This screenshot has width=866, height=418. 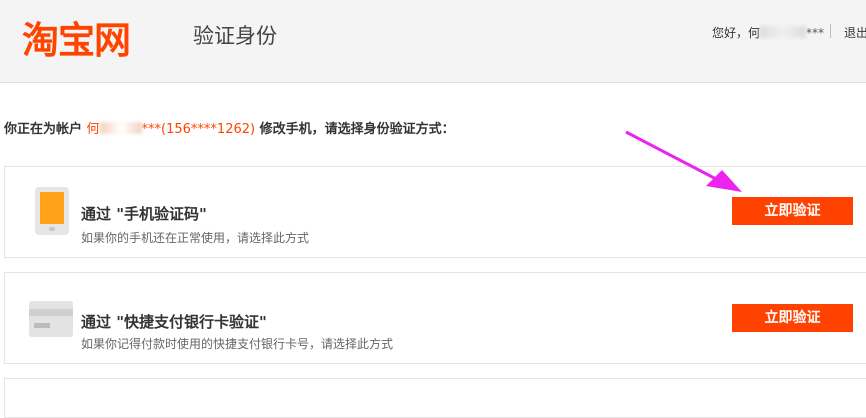 What do you see at coordinates (672, 156) in the screenshot?
I see `arrow-shaft` at bounding box center [672, 156].